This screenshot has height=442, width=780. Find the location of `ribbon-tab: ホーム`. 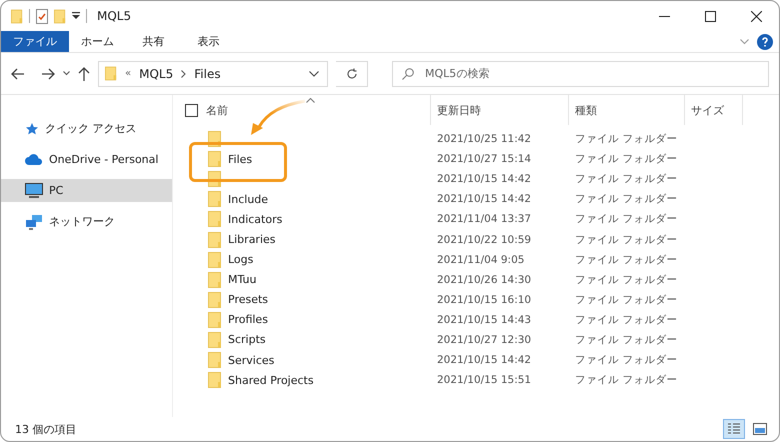

ribbon-tab: ホーム is located at coordinates (97, 41).